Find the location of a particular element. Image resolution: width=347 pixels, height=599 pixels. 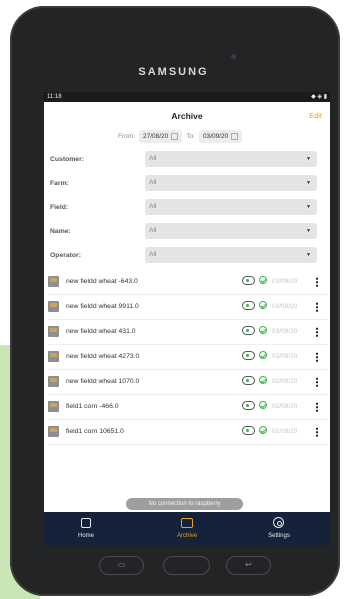

date-range: From: 27/08/20 To: 03/09/20 is located at coordinates (182, 136).